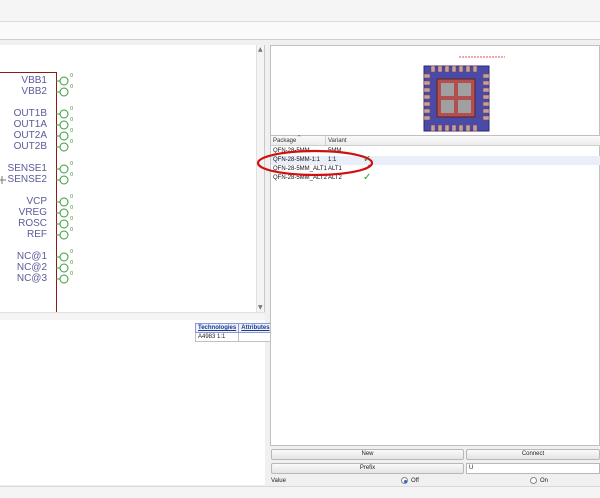  What do you see at coordinates (315, 163) in the screenshot?
I see `annotation-ellipse` at bounding box center [315, 163].